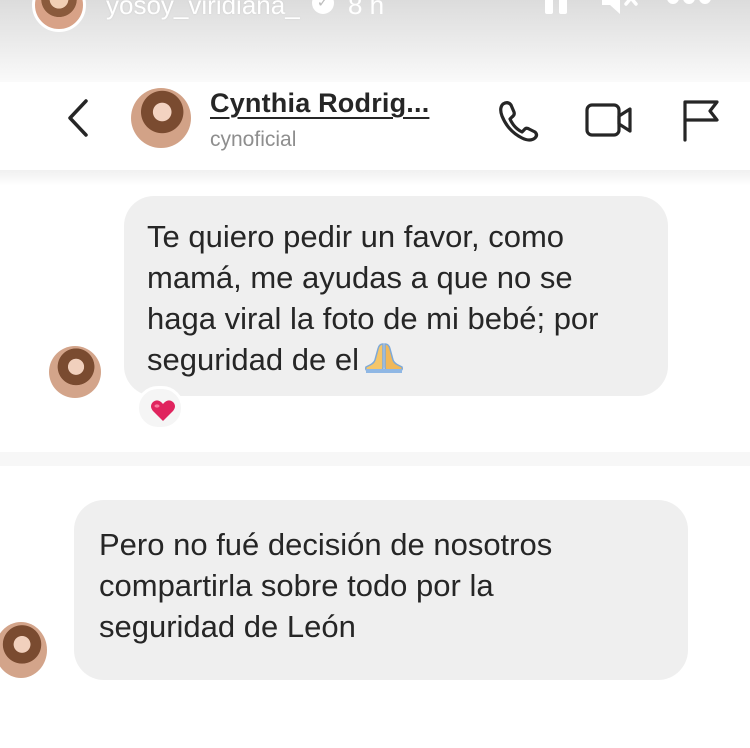 The width and height of the screenshot is (750, 748). I want to click on contact-username: cynoficial, so click(253, 139).